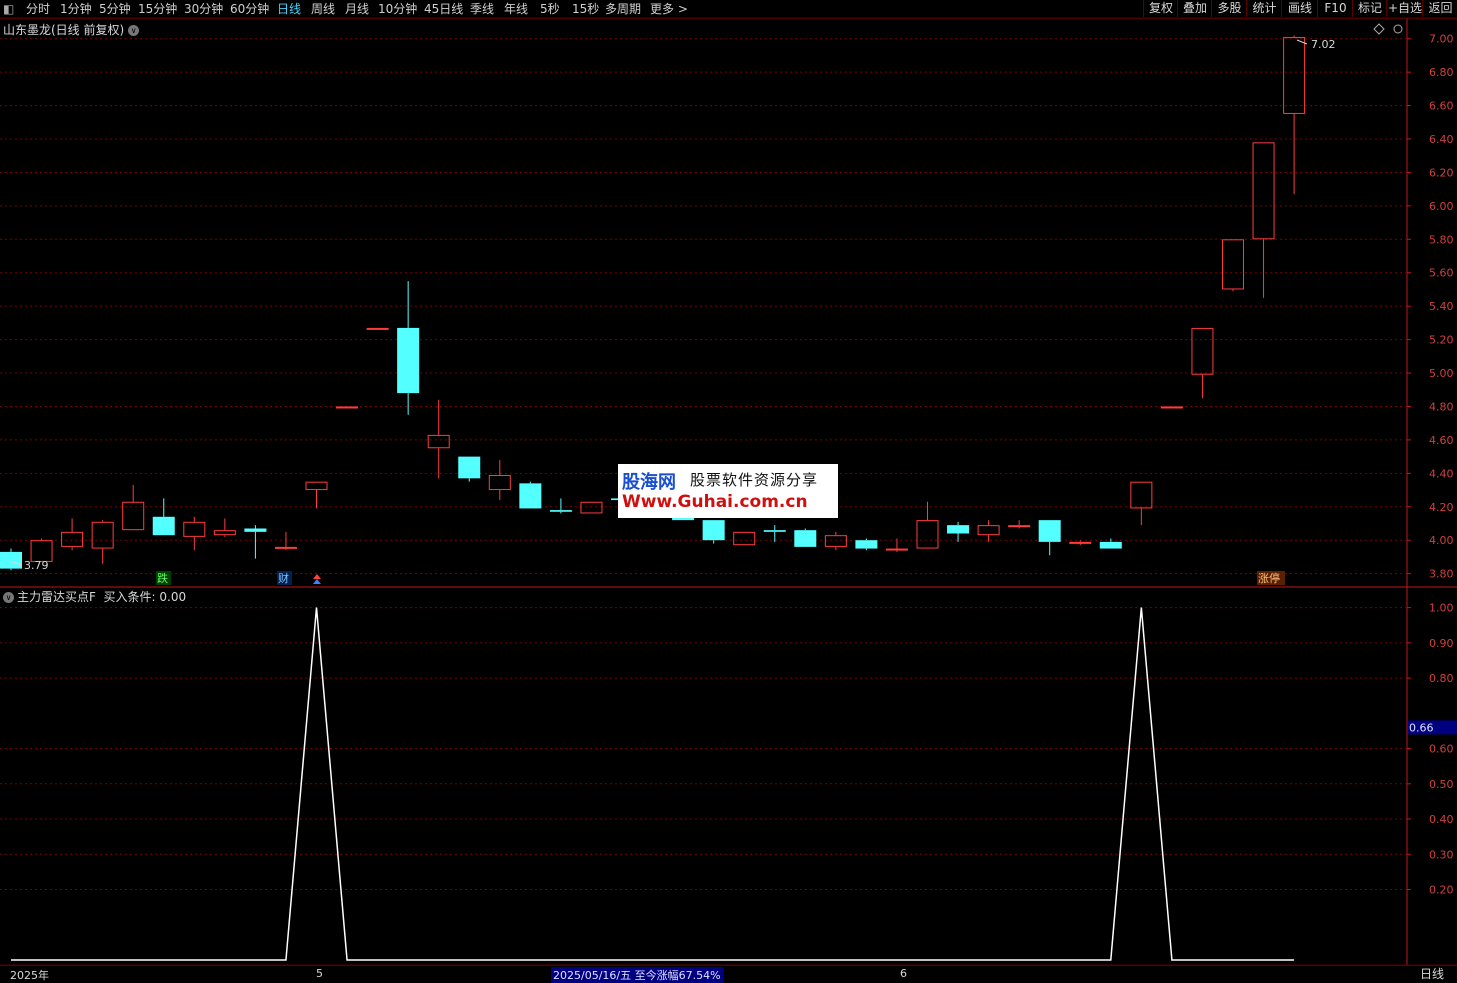 This screenshot has height=983, width=1457. Describe the element at coordinates (1441, 406) in the screenshot. I see `price-tick-label: 4.80` at that location.